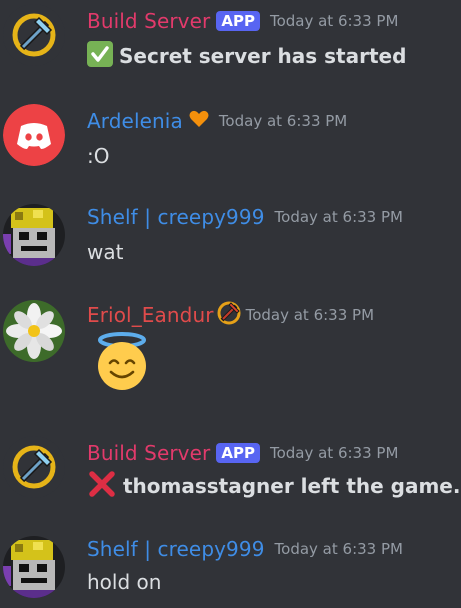 The image size is (461, 608). I want to click on red-pickaxe-ring-icon, so click(229, 315).